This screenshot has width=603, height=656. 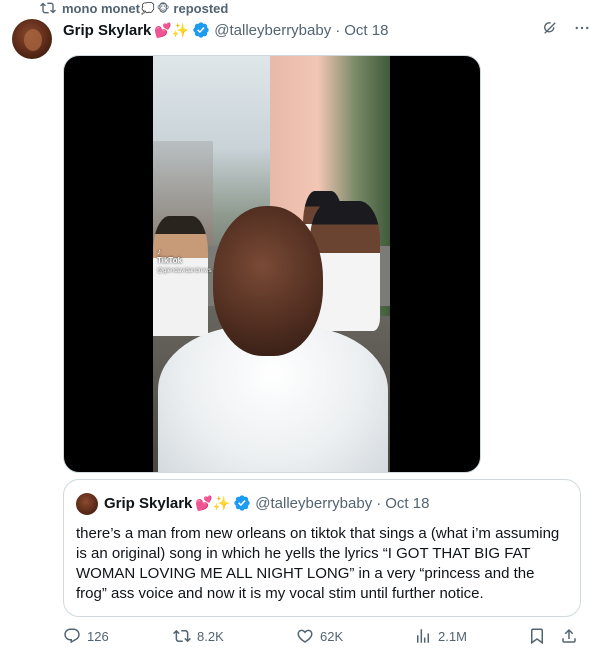 I want to click on repost-indicator: mono monet 💭 🐵 reposted, so click(x=134, y=8).